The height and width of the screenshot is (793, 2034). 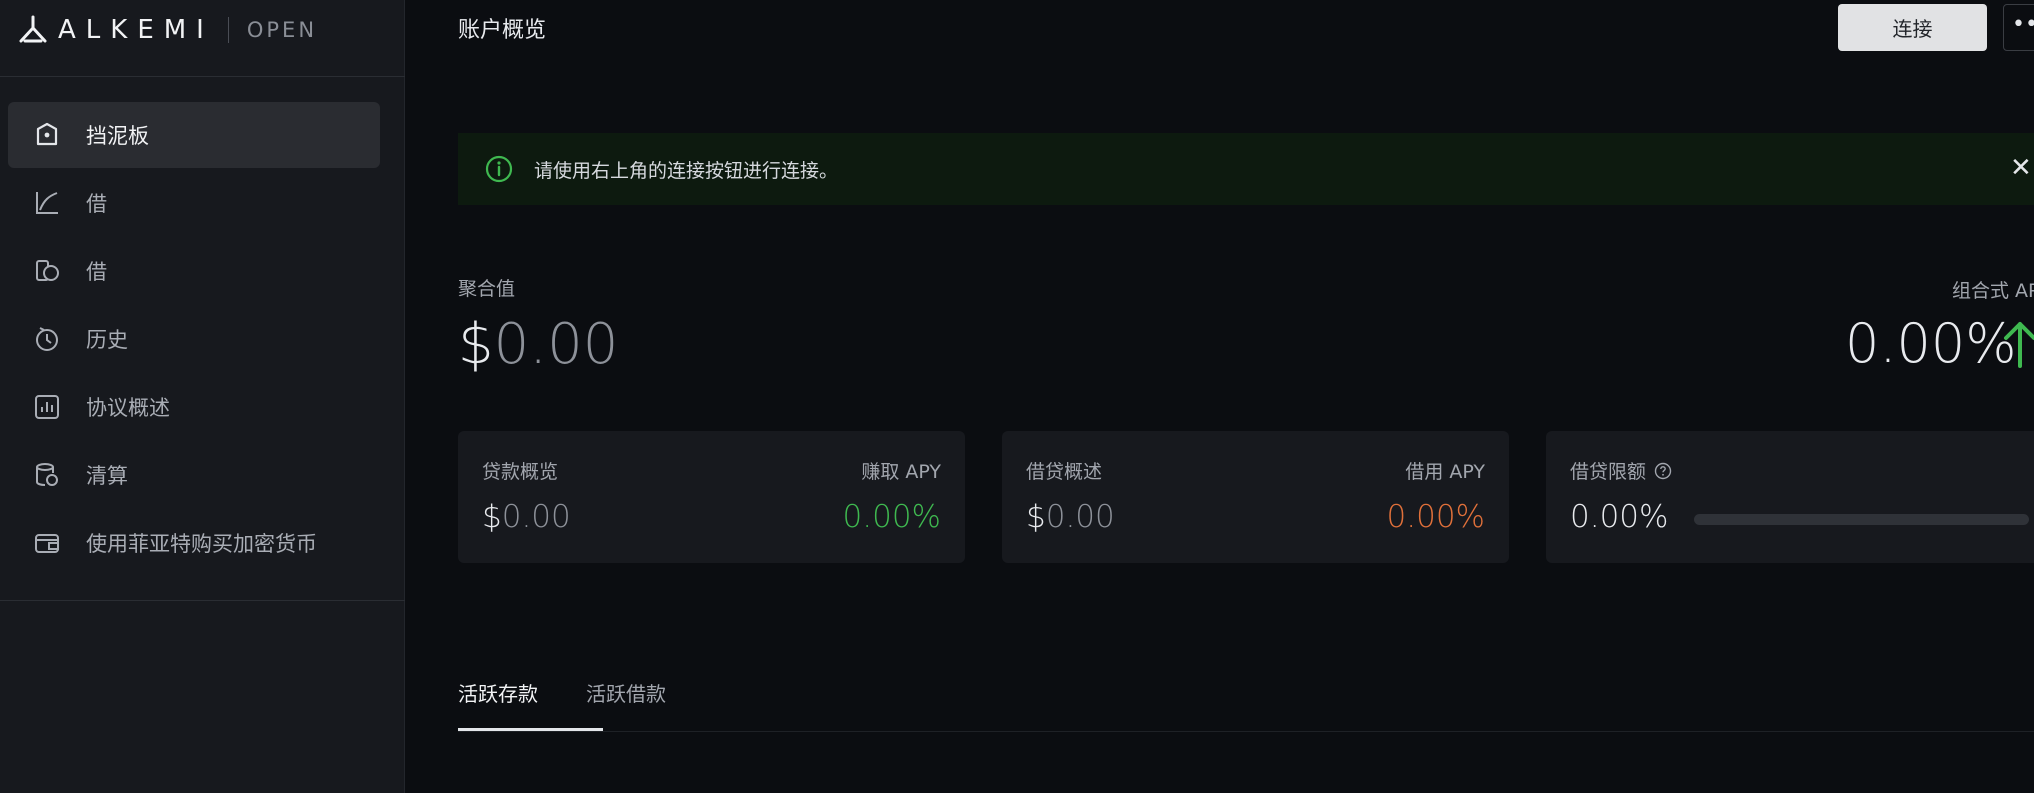 What do you see at coordinates (1064, 472) in the screenshot?
I see `card-title: 借贷概述` at bounding box center [1064, 472].